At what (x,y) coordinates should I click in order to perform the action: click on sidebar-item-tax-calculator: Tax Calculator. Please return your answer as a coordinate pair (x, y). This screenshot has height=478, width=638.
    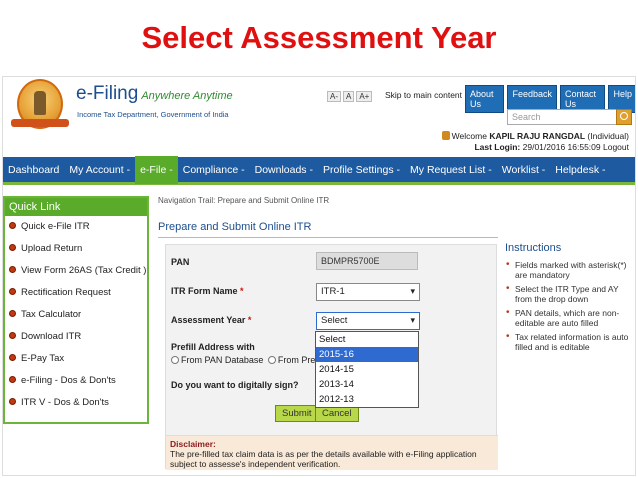
    Looking at the image, I should click on (76, 315).